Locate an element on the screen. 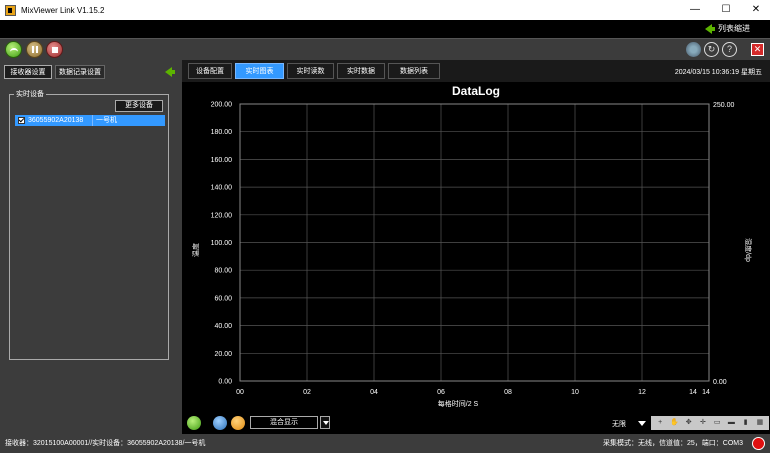 The width and height of the screenshot is (770, 453). pause-button is located at coordinates (34, 49).